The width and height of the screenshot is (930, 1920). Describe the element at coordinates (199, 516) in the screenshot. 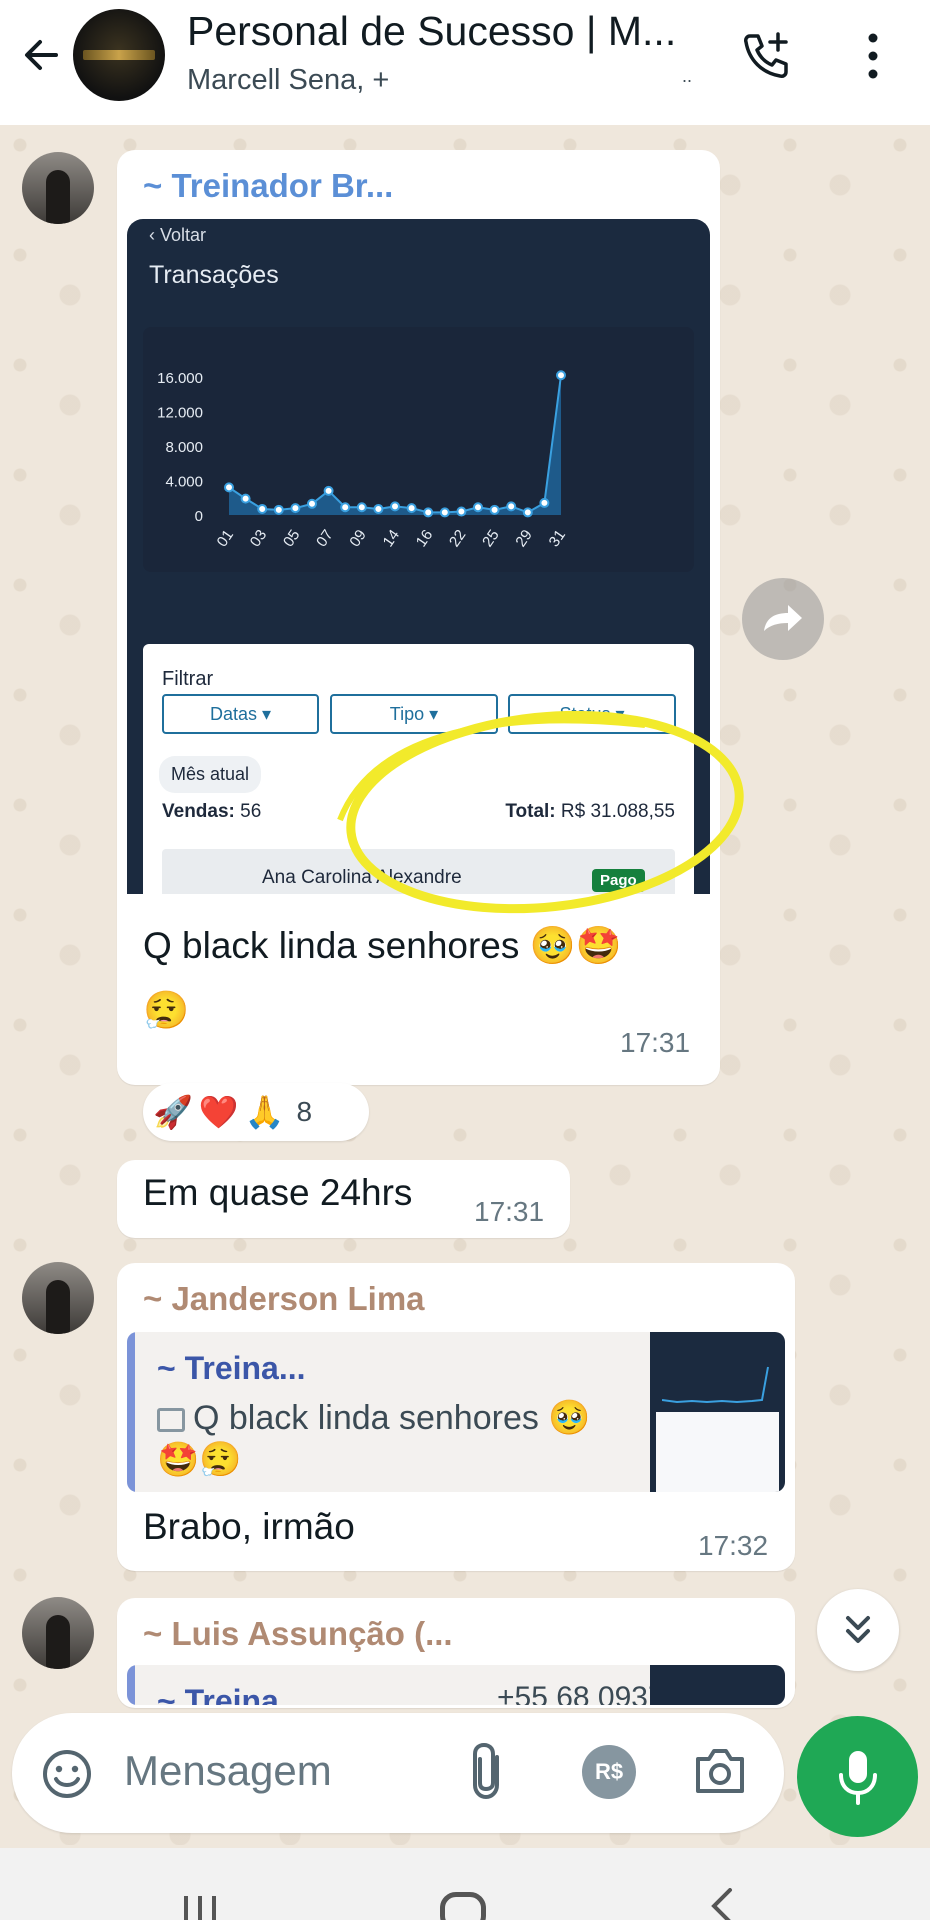

I see `y-tick-label: 0` at that location.